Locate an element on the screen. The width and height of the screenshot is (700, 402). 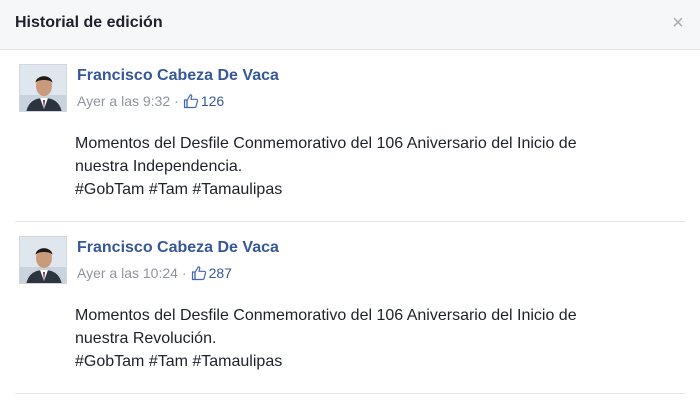
timestamp-link: Ayer a las 9:32 is located at coordinates (123, 101).